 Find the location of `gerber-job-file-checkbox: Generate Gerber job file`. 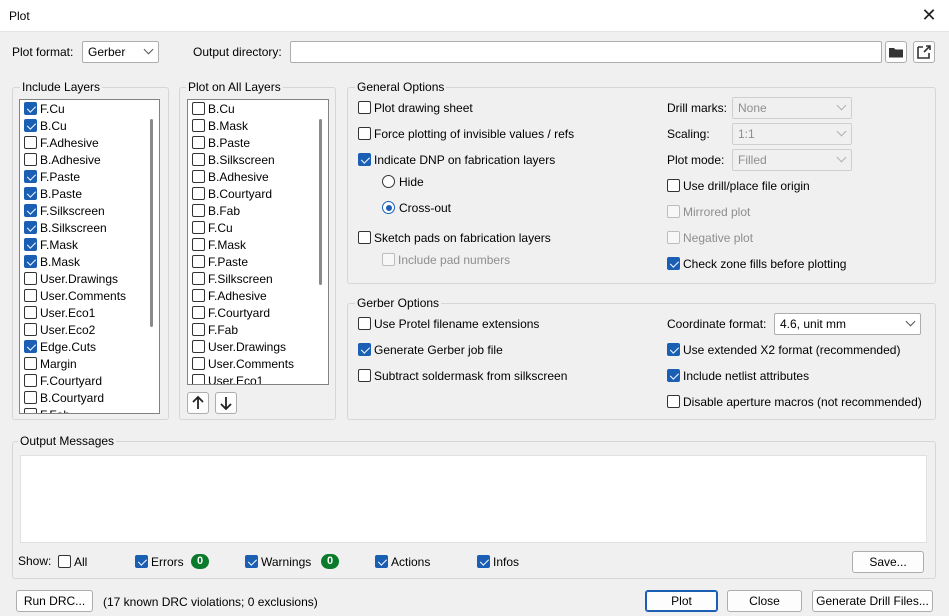

gerber-job-file-checkbox: Generate Gerber job file is located at coordinates (430, 351).